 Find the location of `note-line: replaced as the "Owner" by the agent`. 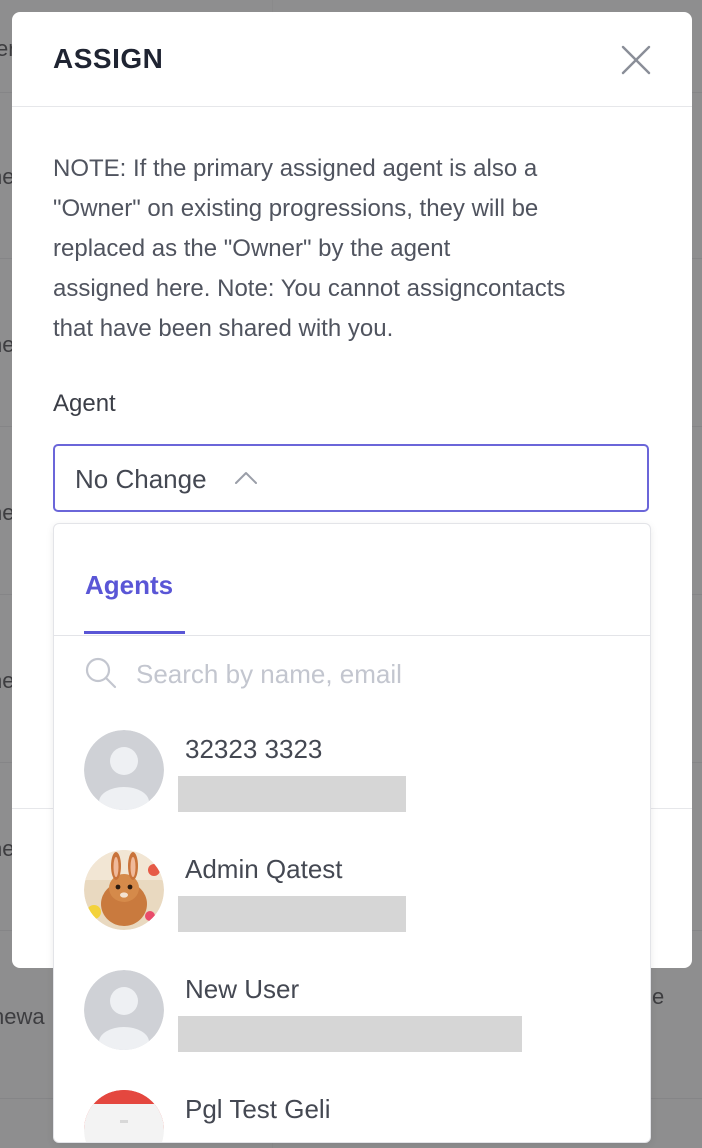

note-line: replaced as the "Owner" by the agent is located at coordinates (252, 248).